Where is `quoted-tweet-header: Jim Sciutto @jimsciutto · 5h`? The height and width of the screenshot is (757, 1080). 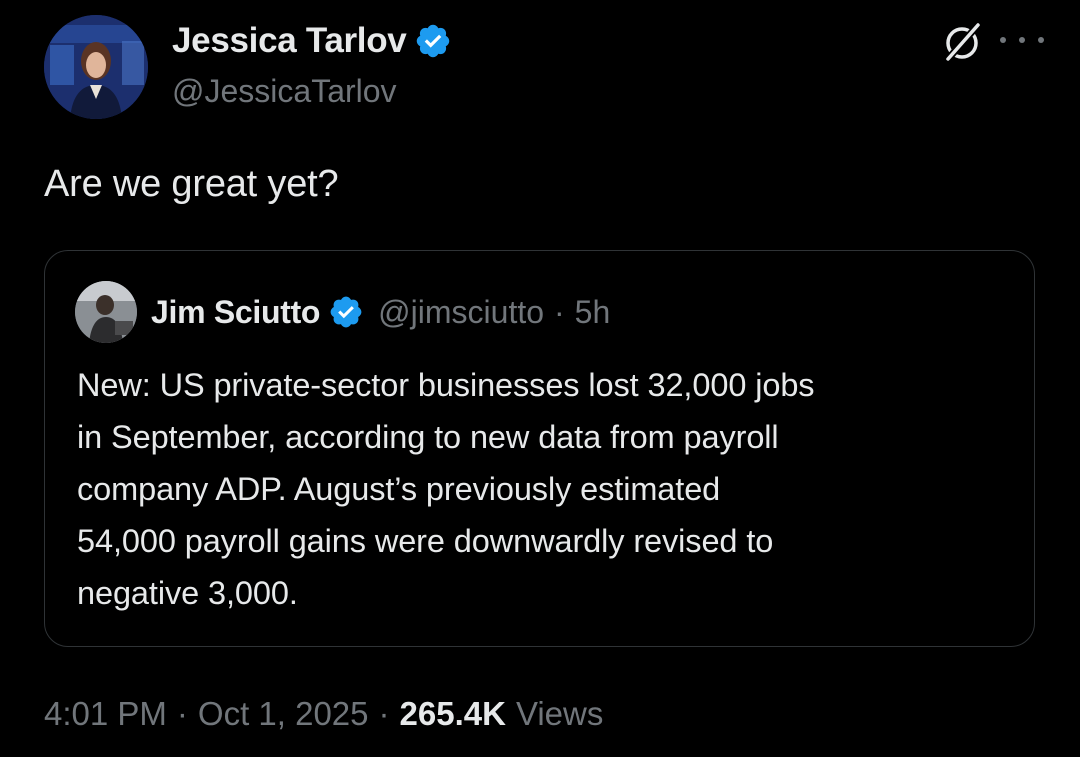 quoted-tweet-header: Jim Sciutto @jimsciutto · 5h is located at coordinates (342, 312).